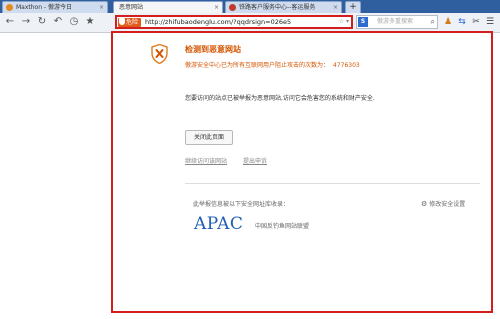 This screenshot has height=319, width=500. I want to click on search-engine-icon: S, so click(363, 22).